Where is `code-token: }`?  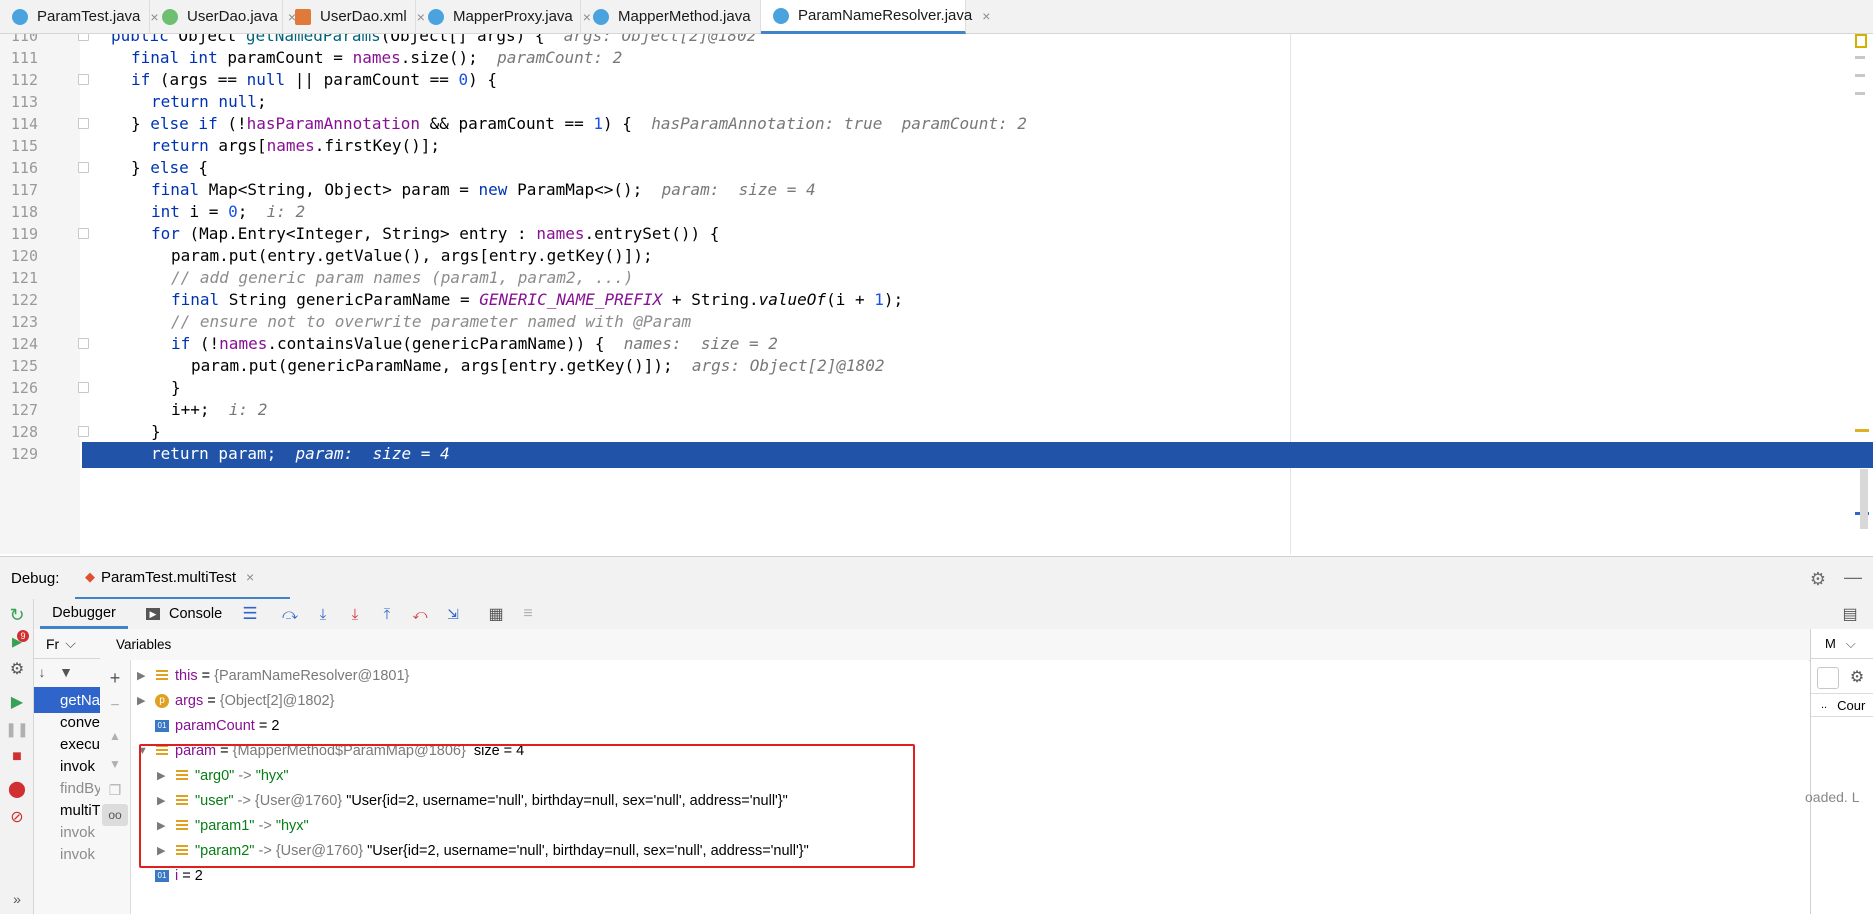 code-token: } is located at coordinates (141, 123).